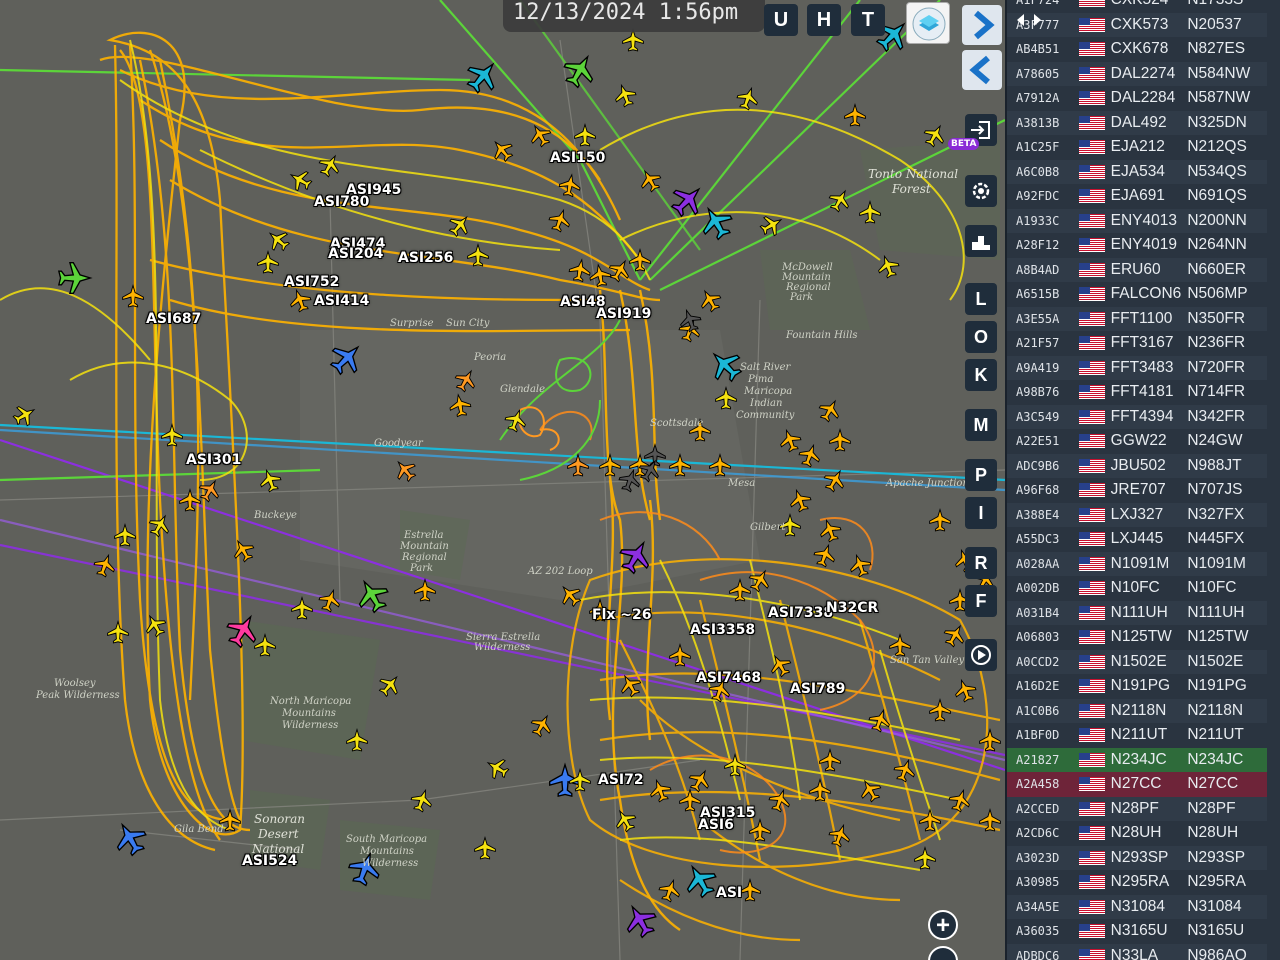 This screenshot has height=960, width=1280. I want to click on button-r: R, so click(981, 563).